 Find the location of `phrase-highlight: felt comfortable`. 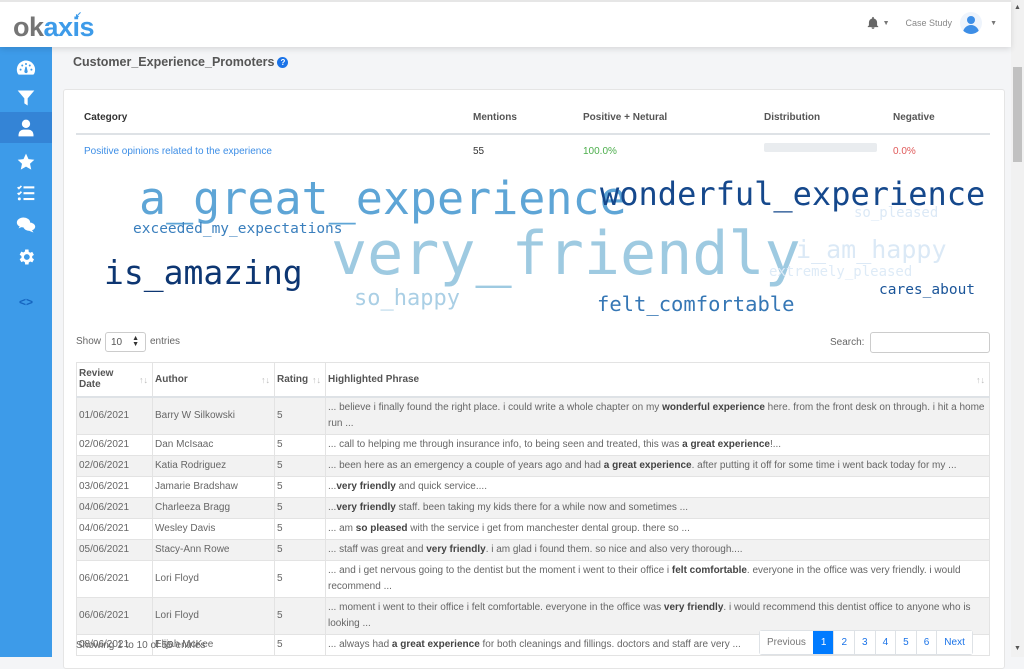

phrase-highlight: felt comfortable is located at coordinates (709, 570).